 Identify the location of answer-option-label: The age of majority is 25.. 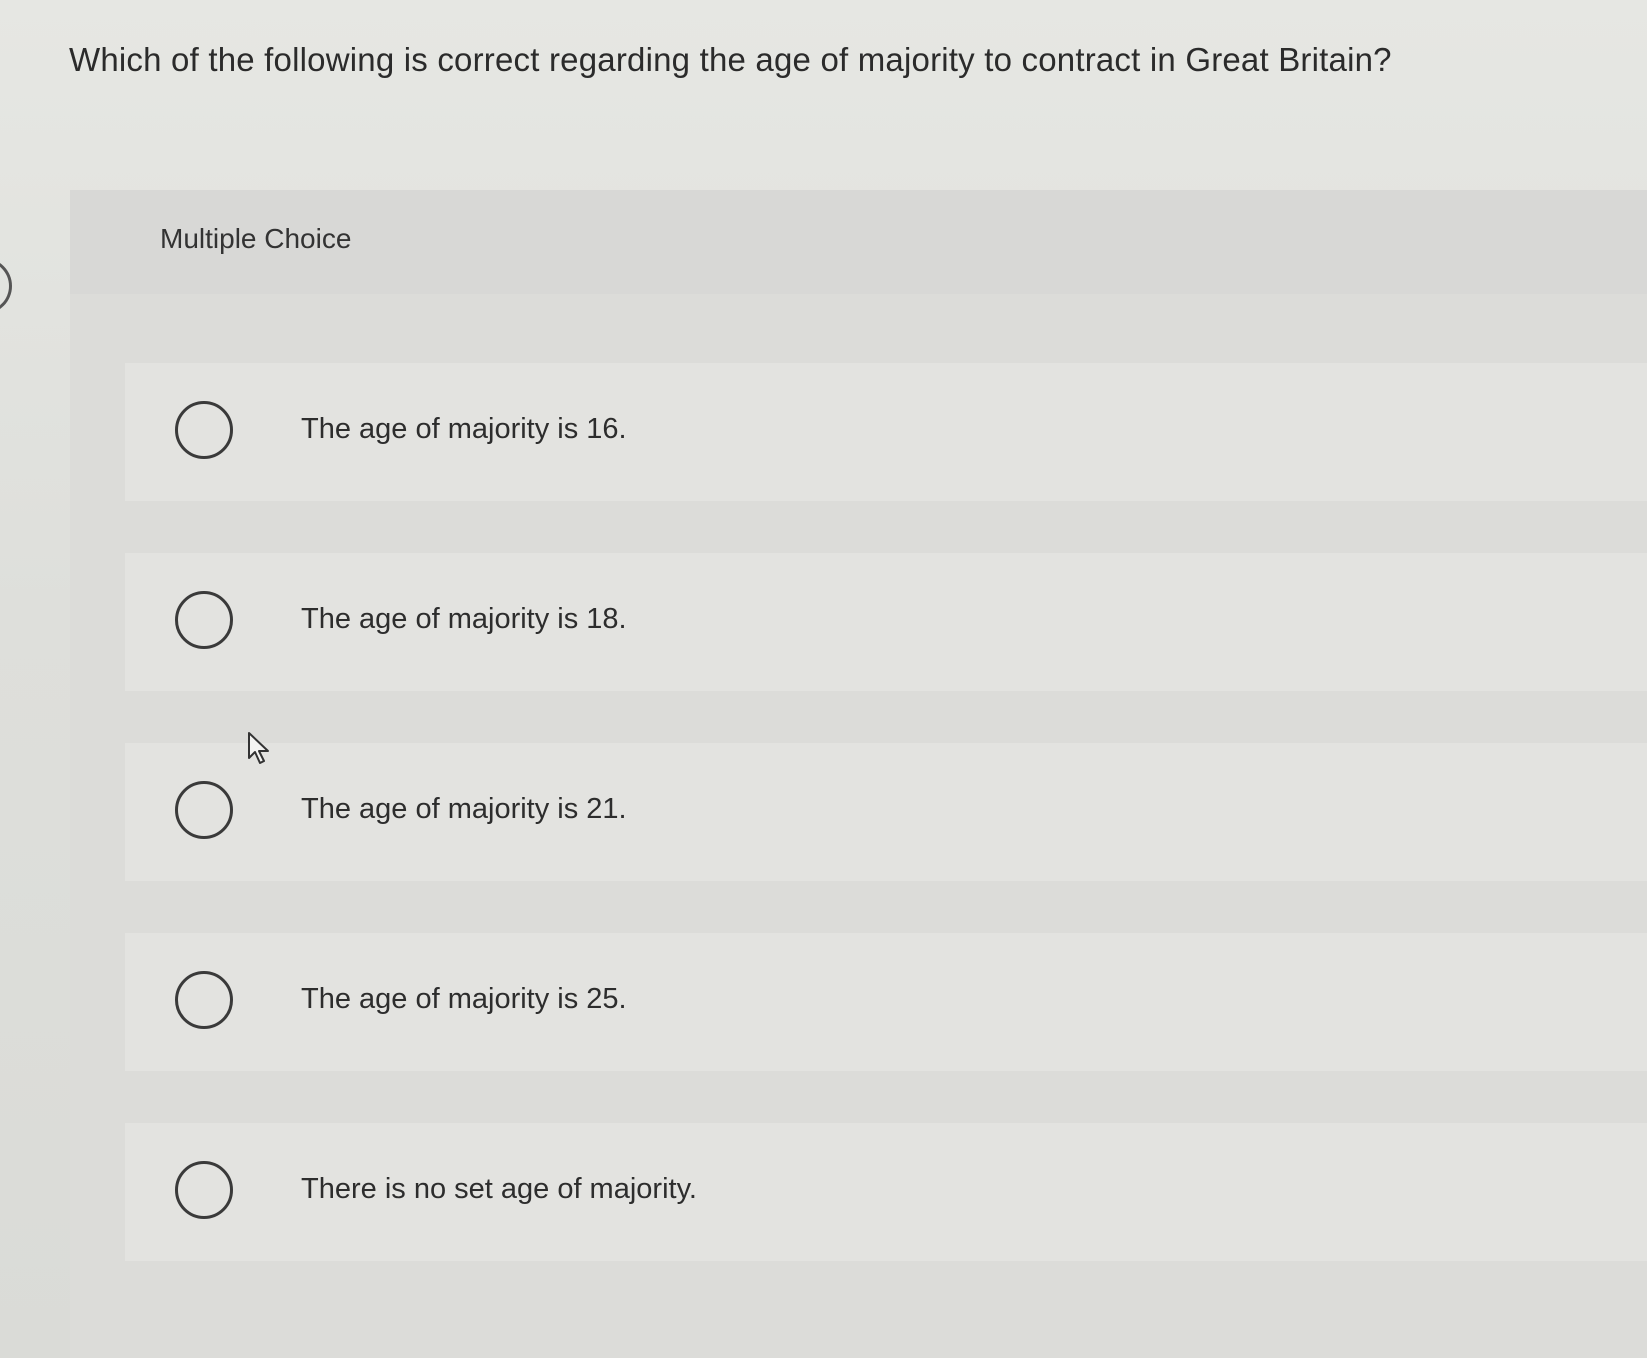
(464, 999).